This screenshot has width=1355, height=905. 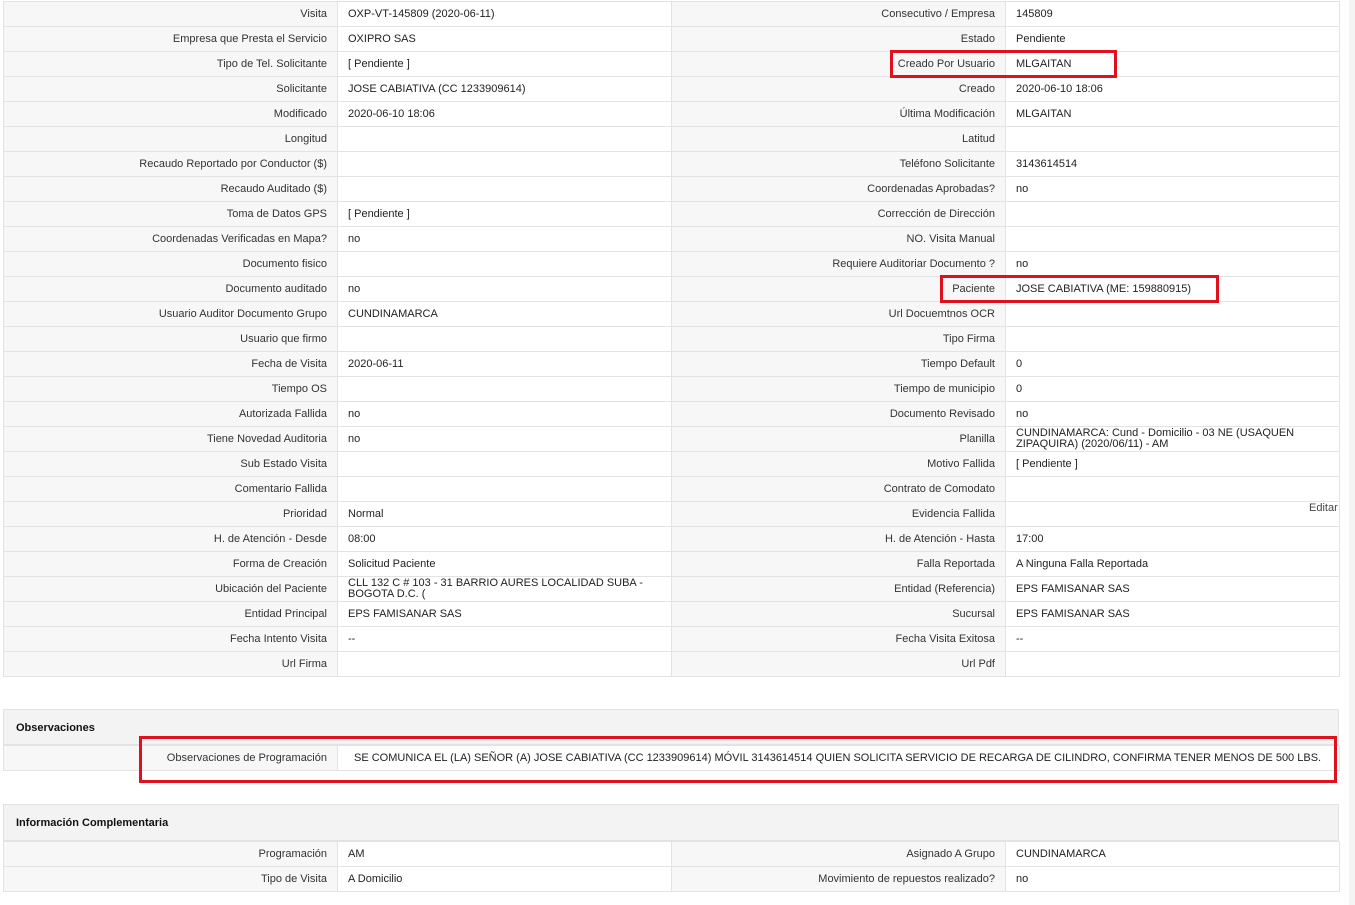 What do you see at coordinates (170, 664) in the screenshot?
I see `url-firma-label: Url Firma` at bounding box center [170, 664].